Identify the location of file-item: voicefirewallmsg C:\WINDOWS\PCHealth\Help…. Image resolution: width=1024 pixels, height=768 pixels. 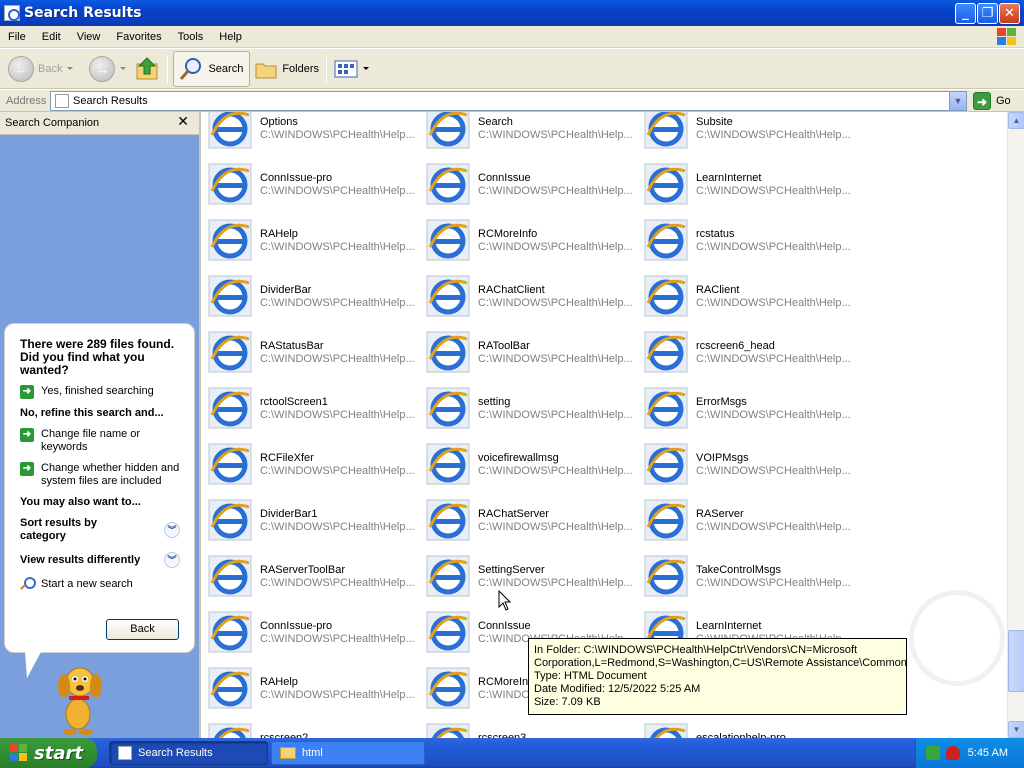
(528, 468).